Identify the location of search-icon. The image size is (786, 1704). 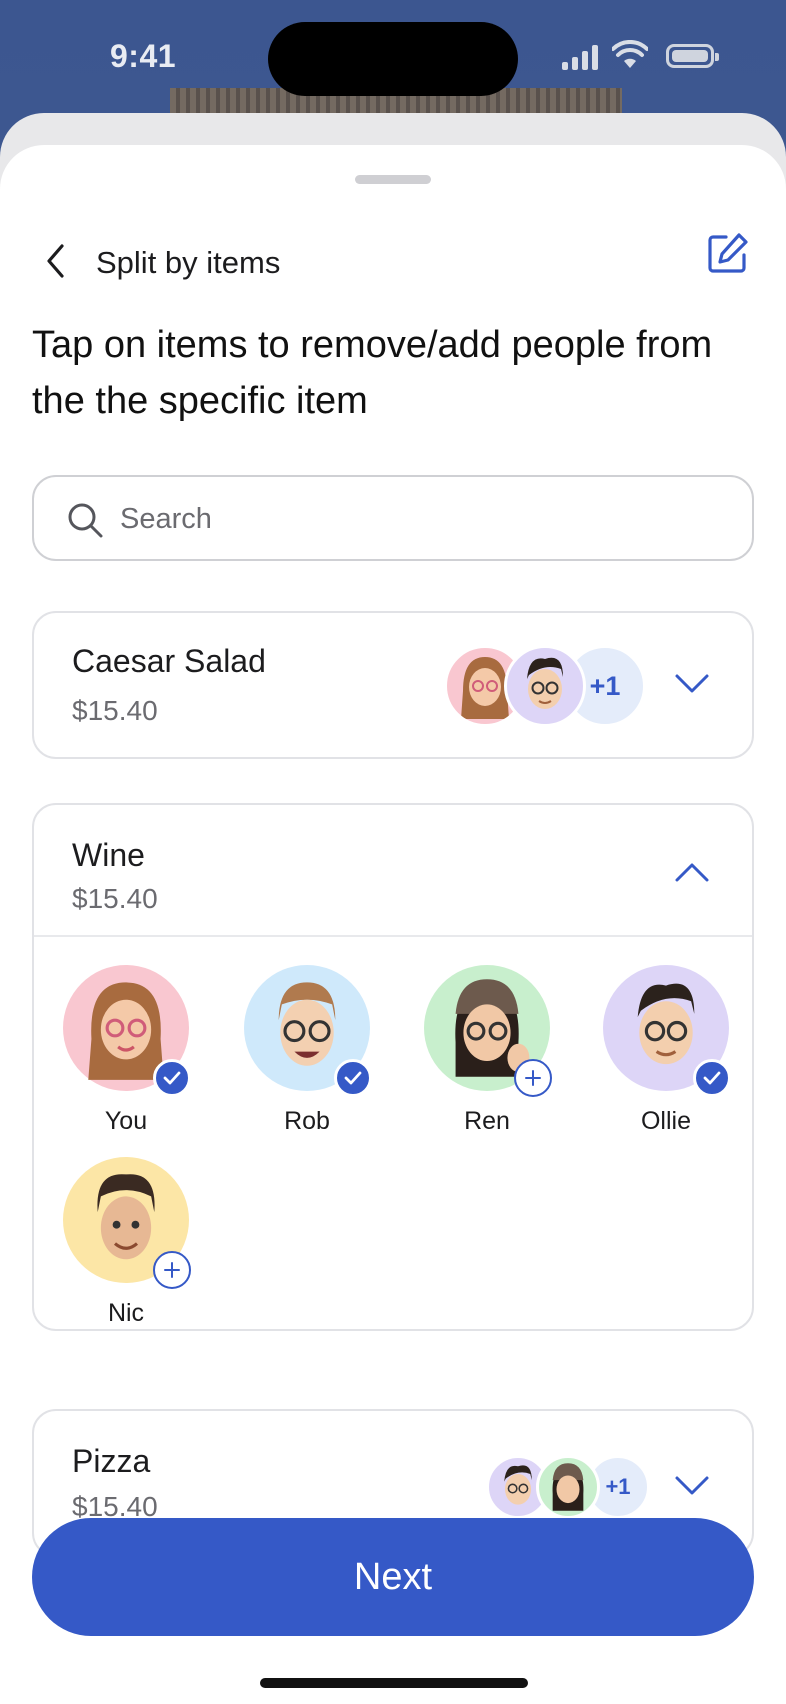
(85, 520).